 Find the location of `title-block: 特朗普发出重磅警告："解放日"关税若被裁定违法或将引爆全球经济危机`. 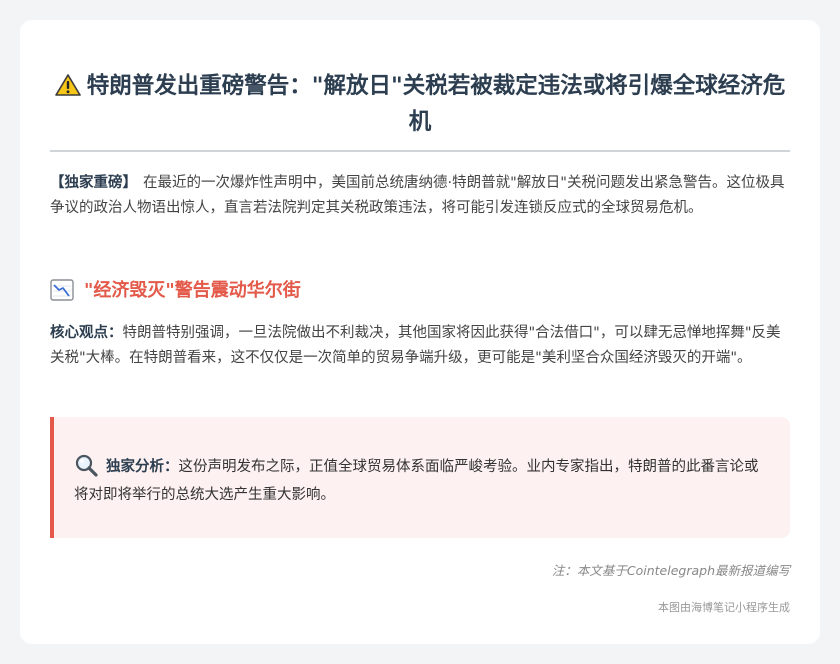

title-block: 特朗普发出重磅警告："解放日"关税若被裁定违法或将引爆全球经济危机 is located at coordinates (420, 110).